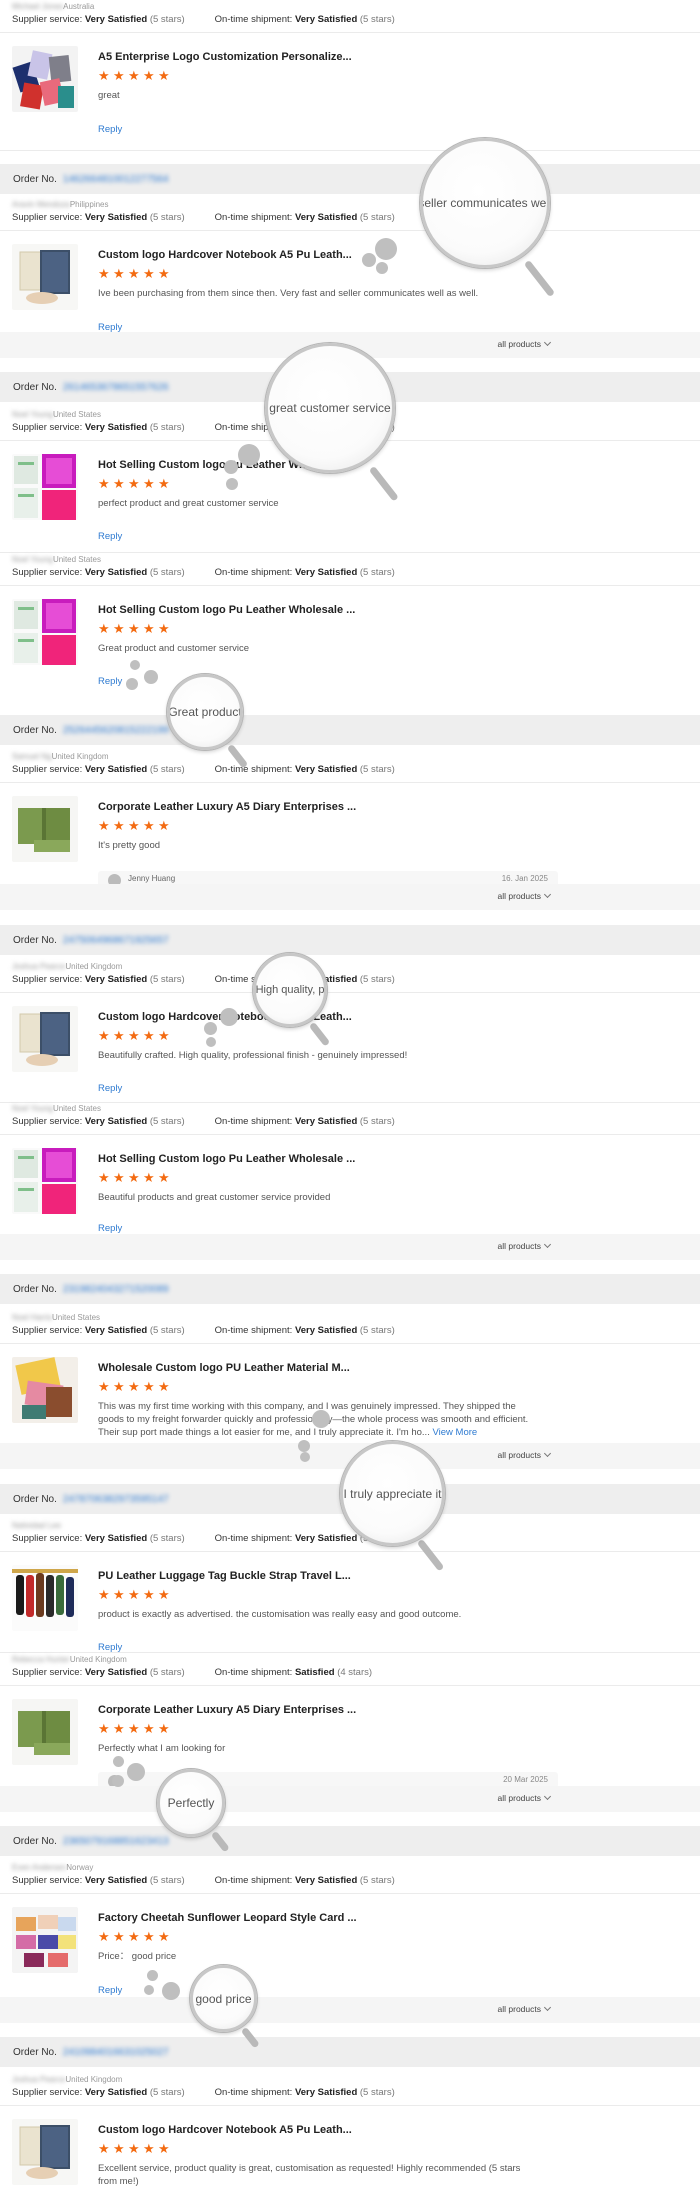 The height and width of the screenshot is (2199, 700). I want to click on order-number-link: 2475064968671925657, so click(116, 940).